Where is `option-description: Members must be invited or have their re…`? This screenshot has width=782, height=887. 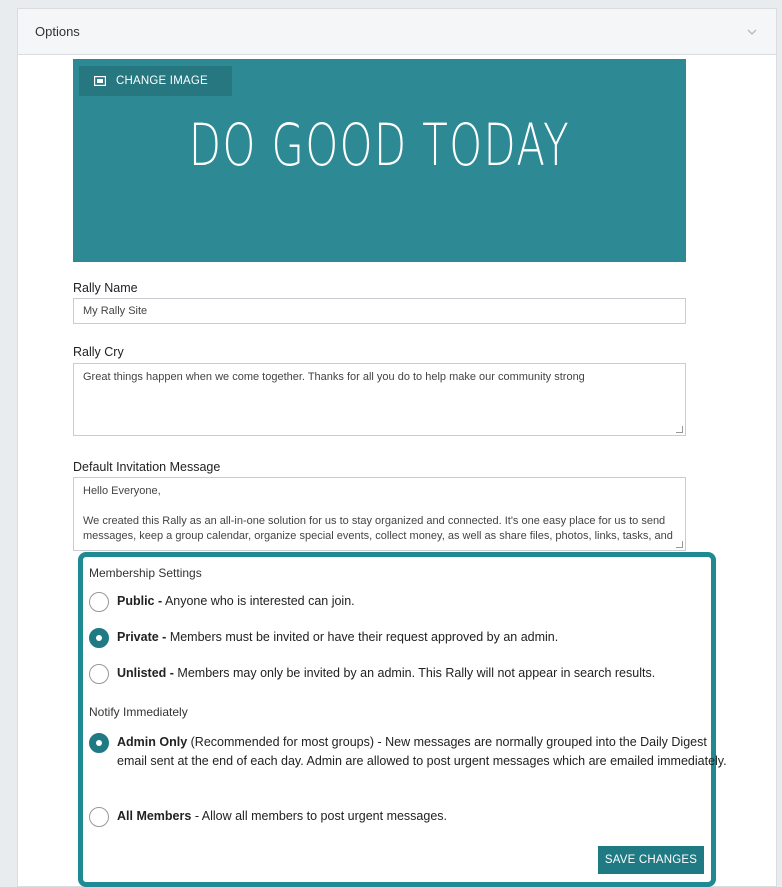
option-description: Members must be invited or have their re… is located at coordinates (362, 637).